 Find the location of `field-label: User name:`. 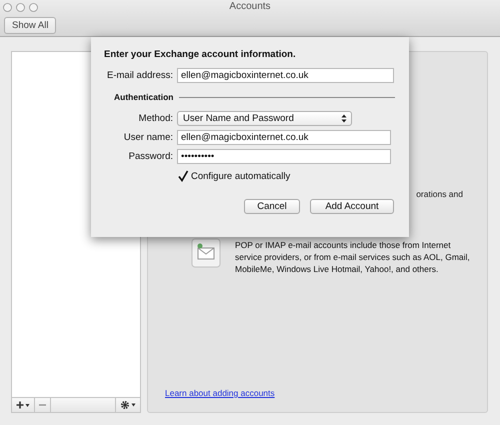

field-label: User name: is located at coordinates (147, 137).